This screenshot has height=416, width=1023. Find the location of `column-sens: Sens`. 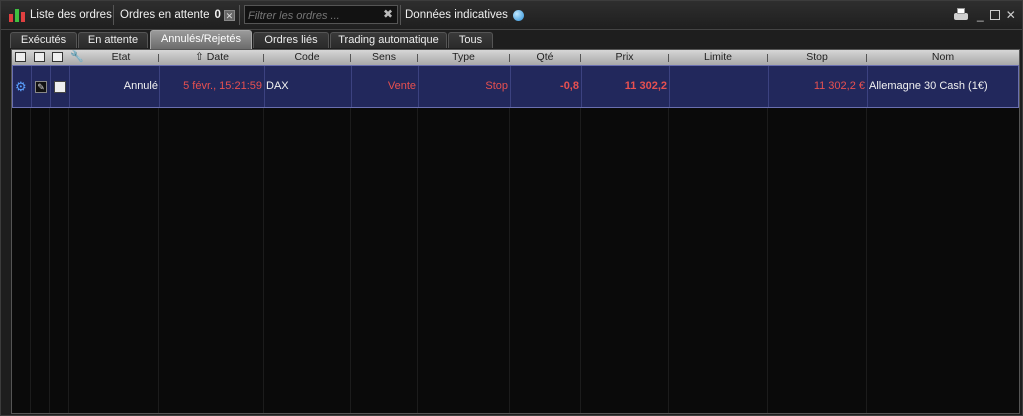

column-sens: Sens is located at coordinates (384, 57).